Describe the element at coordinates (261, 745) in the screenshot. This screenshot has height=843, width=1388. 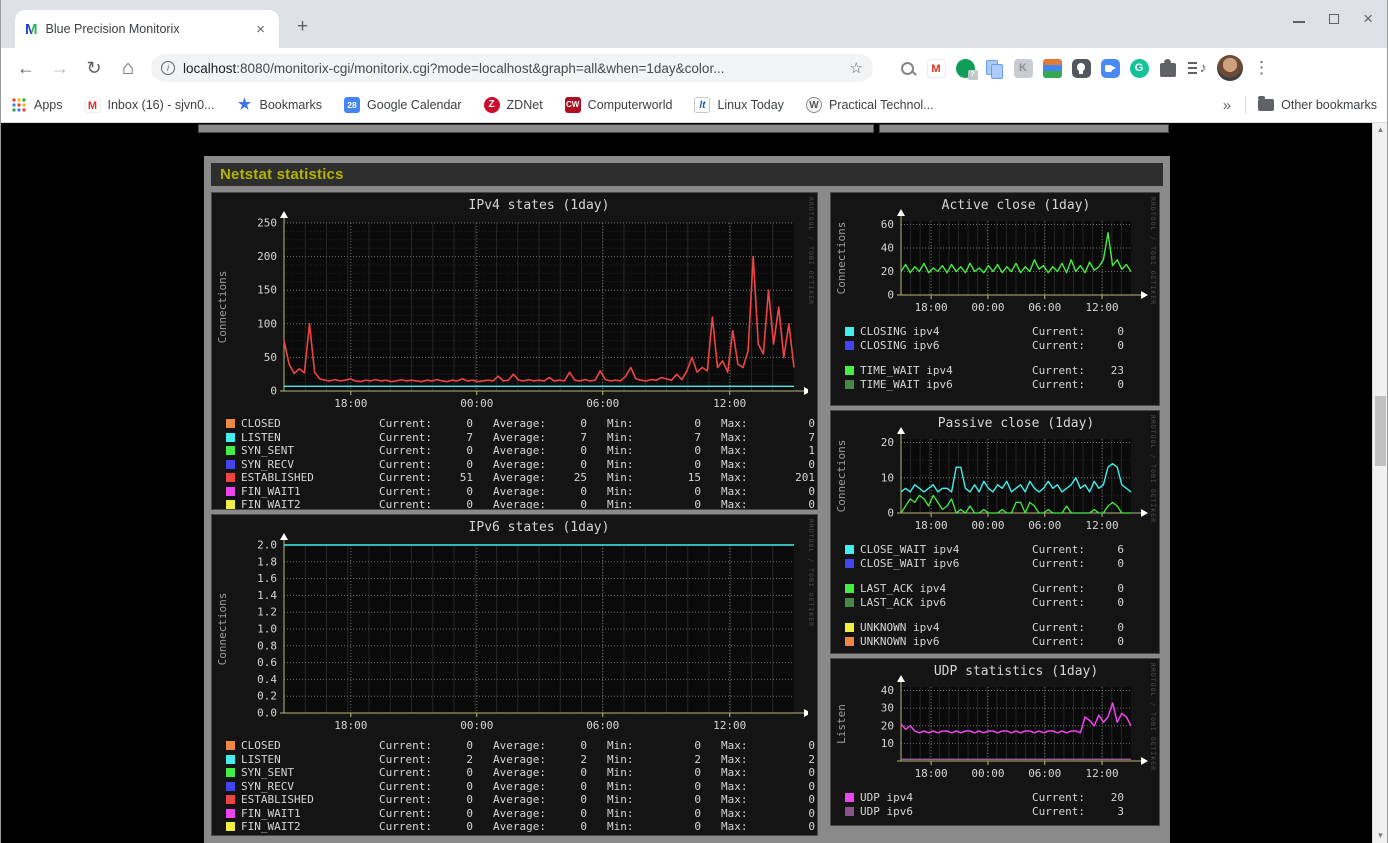
I see `legend-label: CLOSED` at that location.